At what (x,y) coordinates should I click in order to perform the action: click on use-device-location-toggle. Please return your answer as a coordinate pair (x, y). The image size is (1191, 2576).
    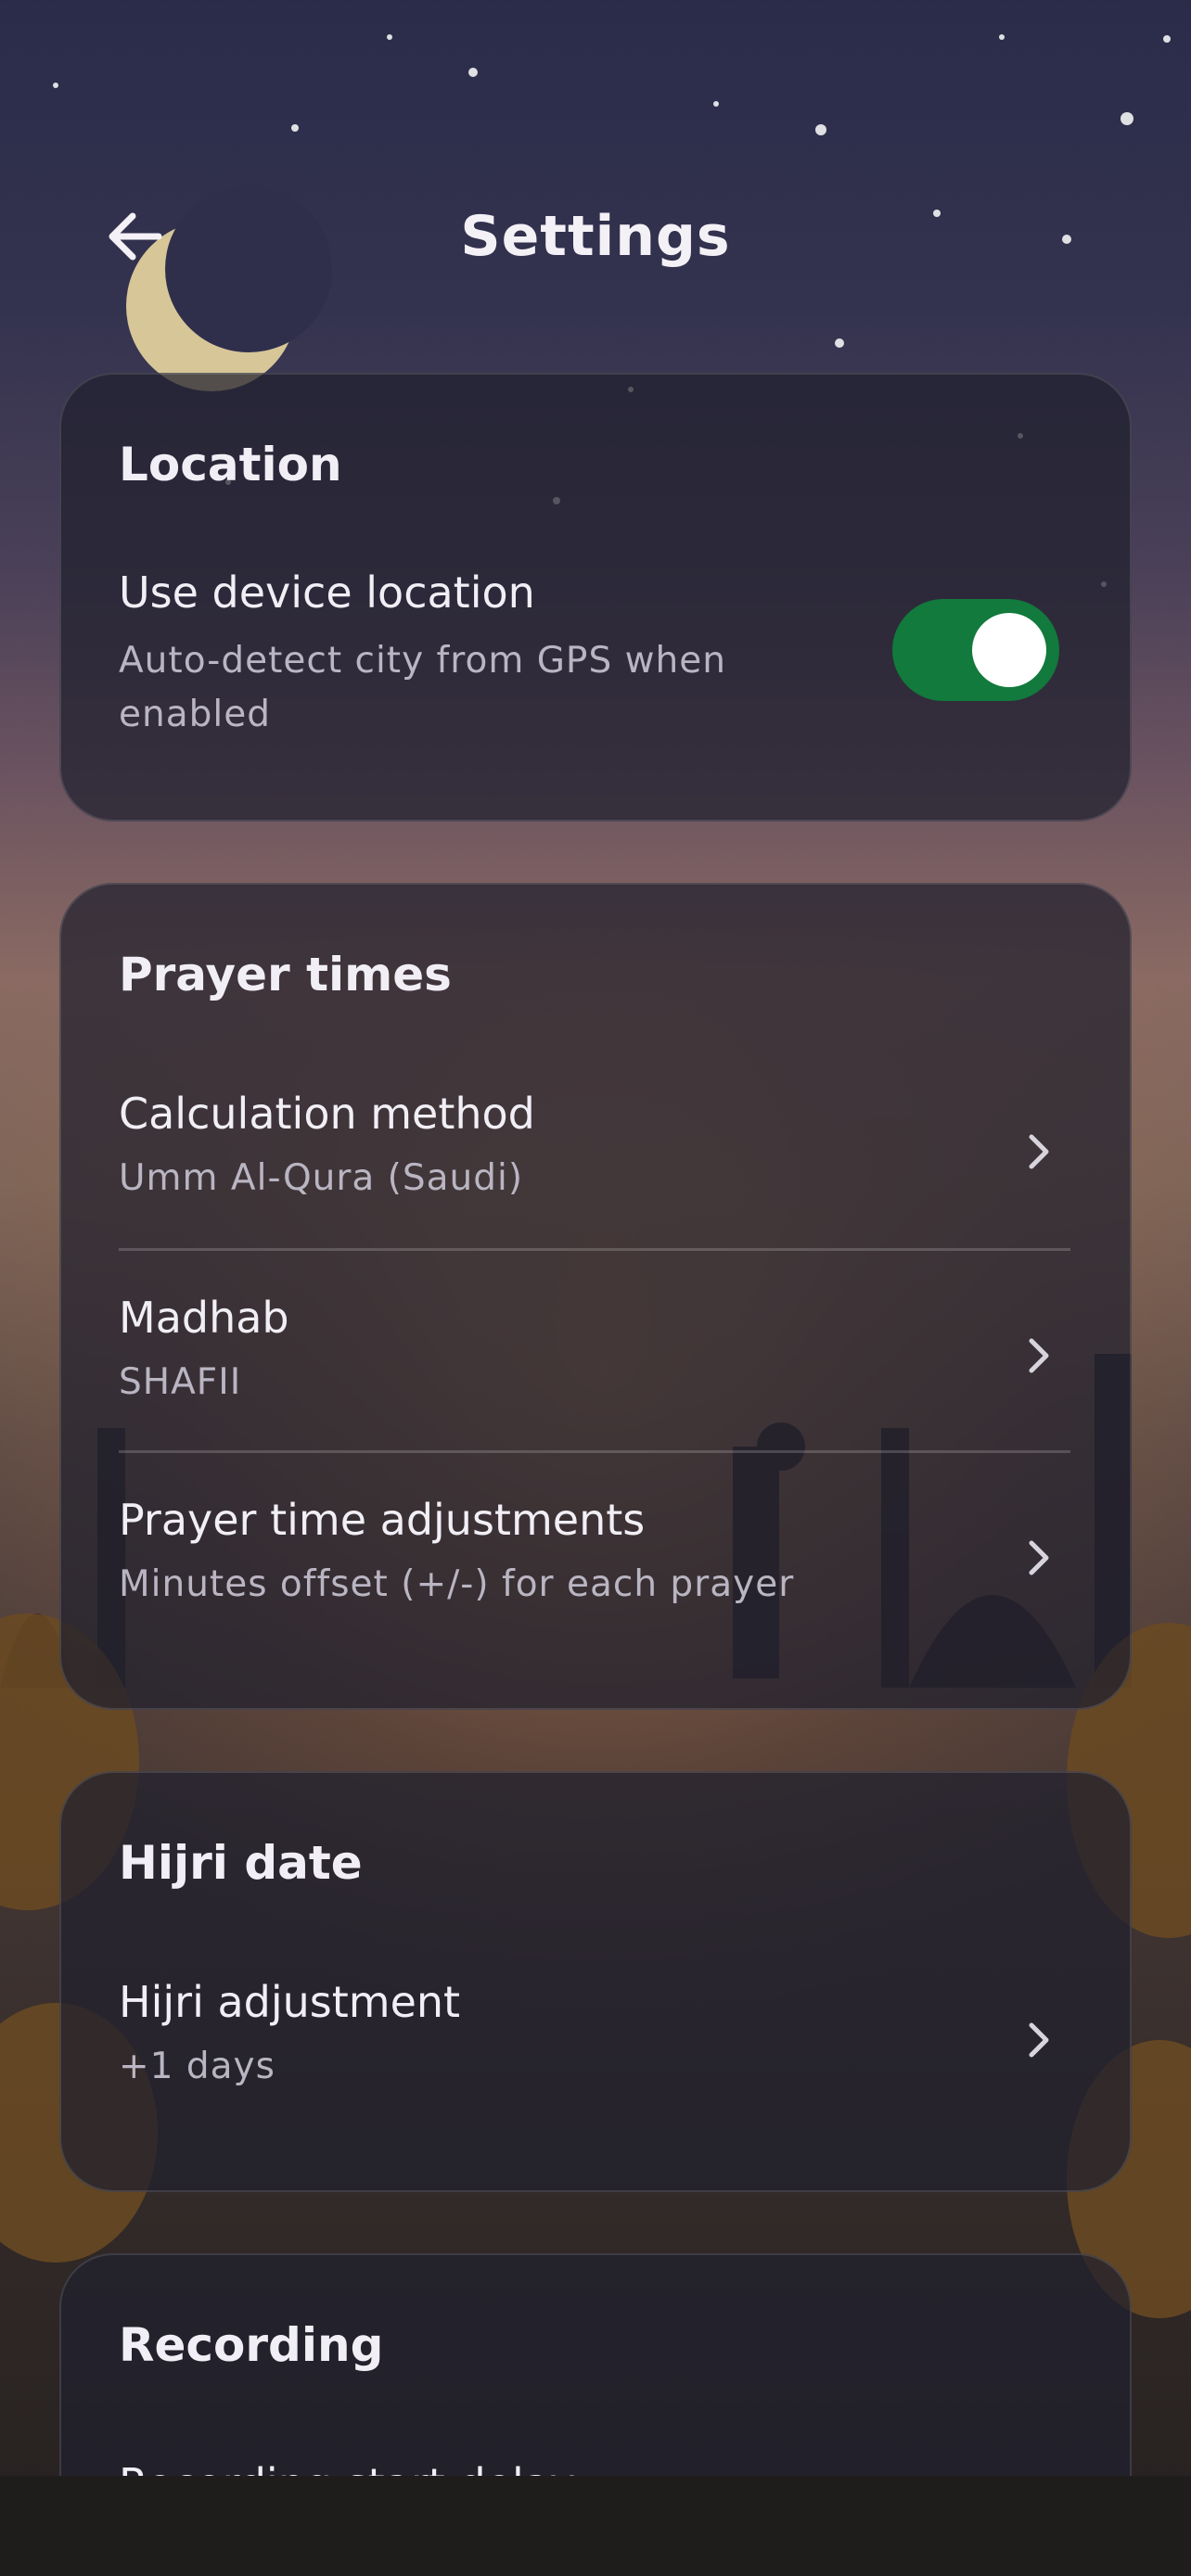
    Looking at the image, I should click on (975, 650).